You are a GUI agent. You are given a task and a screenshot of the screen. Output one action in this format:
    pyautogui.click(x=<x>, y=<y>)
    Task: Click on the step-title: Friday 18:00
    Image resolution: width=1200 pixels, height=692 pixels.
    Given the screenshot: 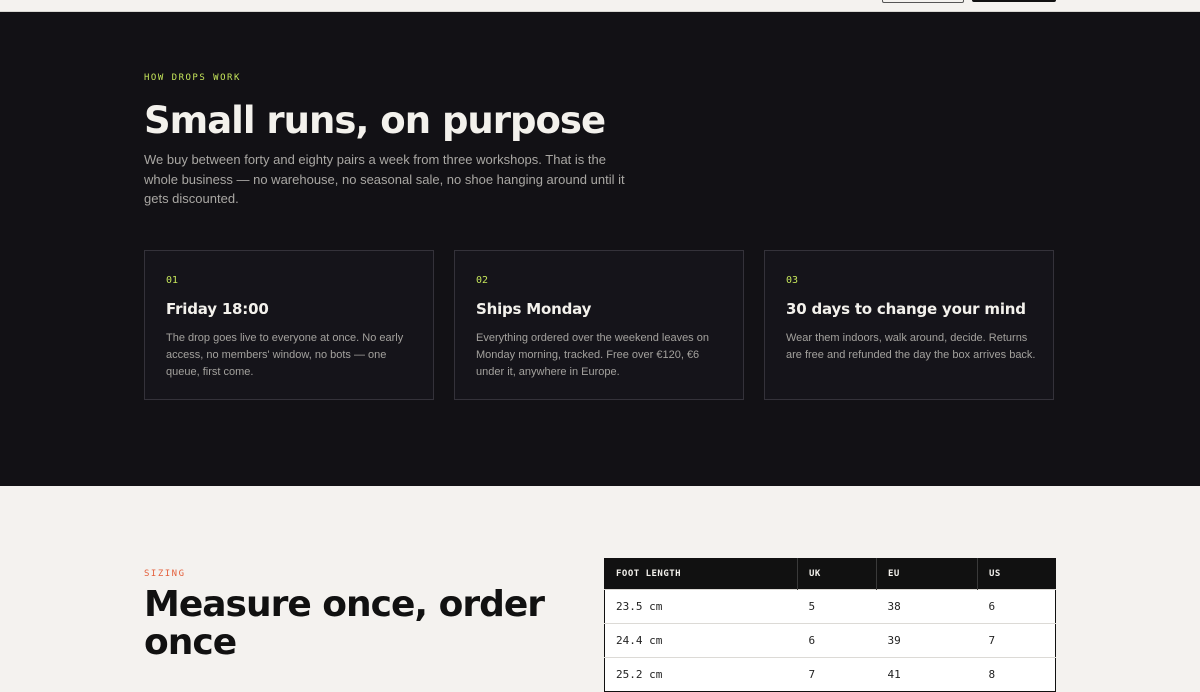 What is the action you would take?
    pyautogui.click(x=217, y=309)
    